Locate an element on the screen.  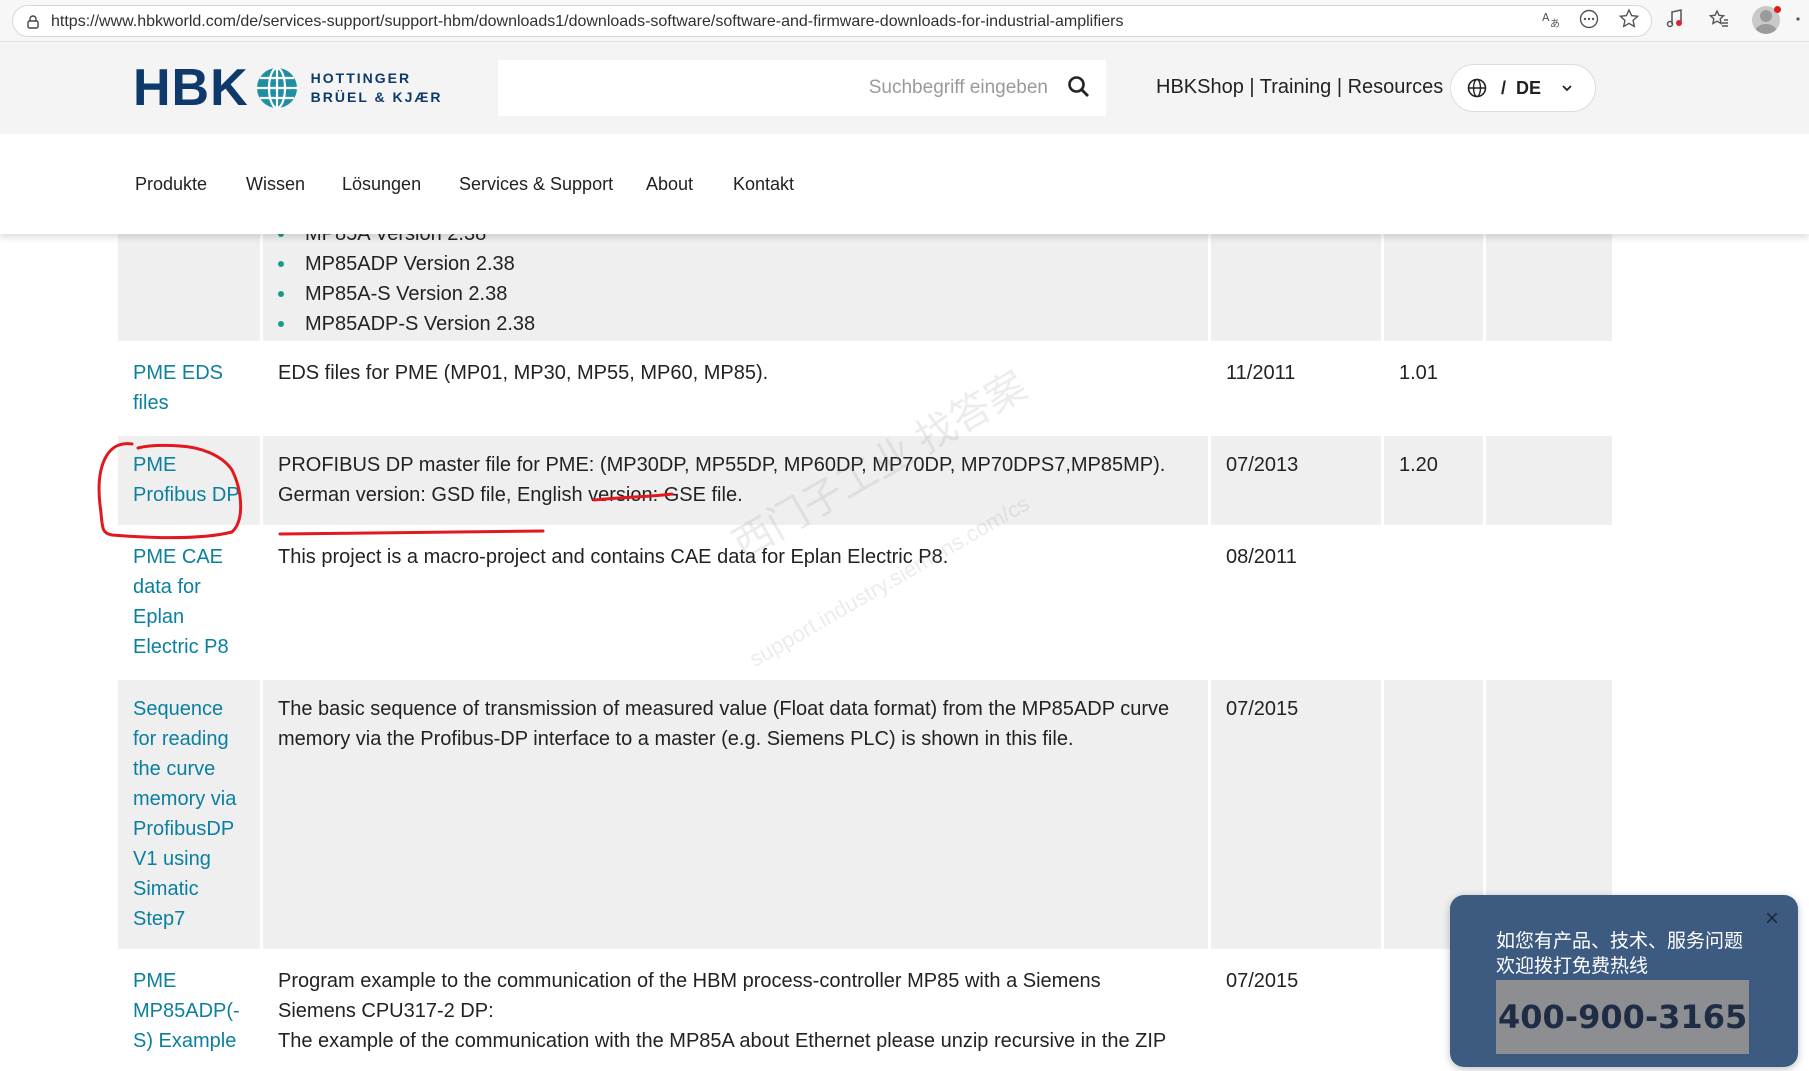
list-item: MP85A-S Version 2.38 is located at coordinates (735, 294).